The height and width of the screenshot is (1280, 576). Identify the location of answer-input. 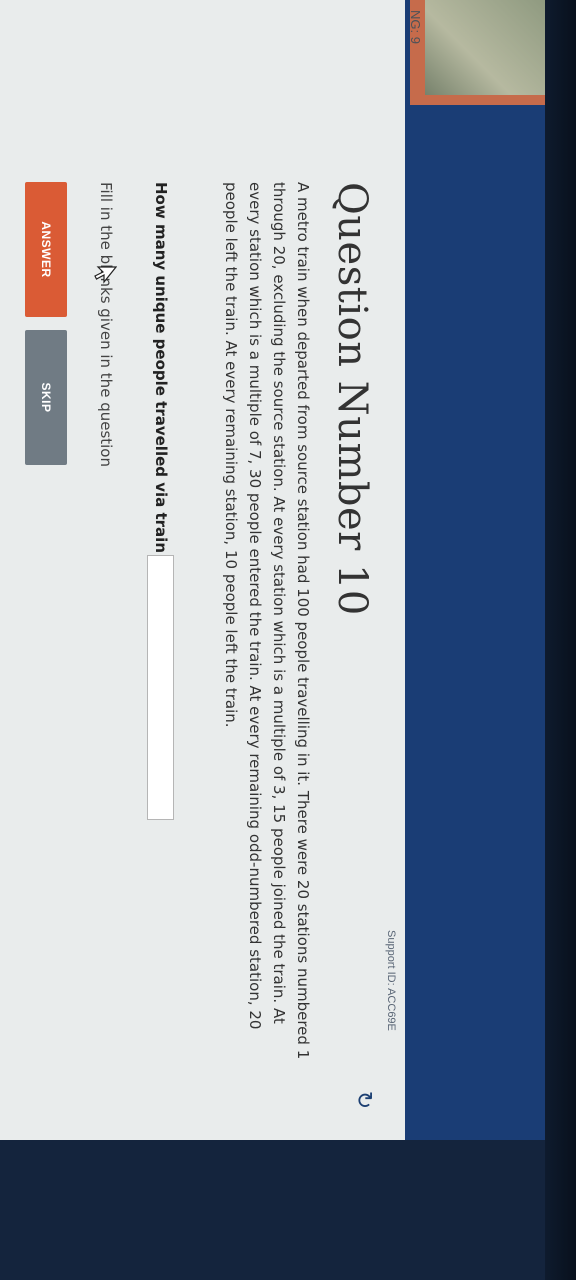
(161, 688).